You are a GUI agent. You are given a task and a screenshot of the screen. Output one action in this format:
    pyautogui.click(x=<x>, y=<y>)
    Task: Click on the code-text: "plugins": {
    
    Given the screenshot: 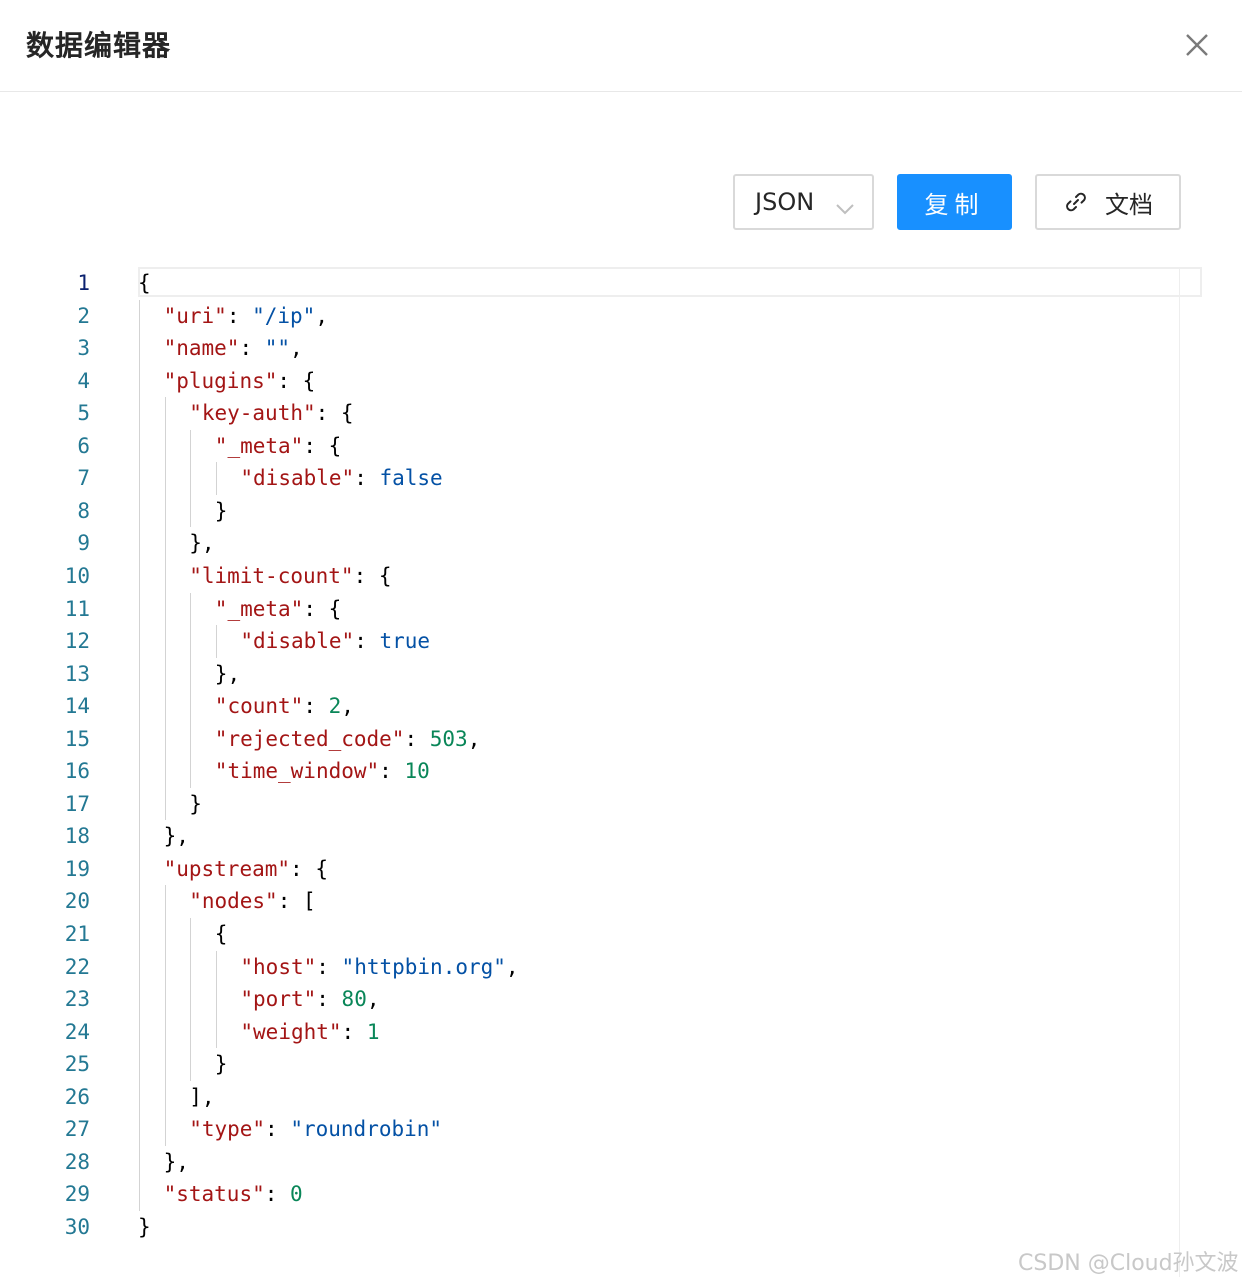 What is the action you would take?
    pyautogui.click(x=240, y=381)
    